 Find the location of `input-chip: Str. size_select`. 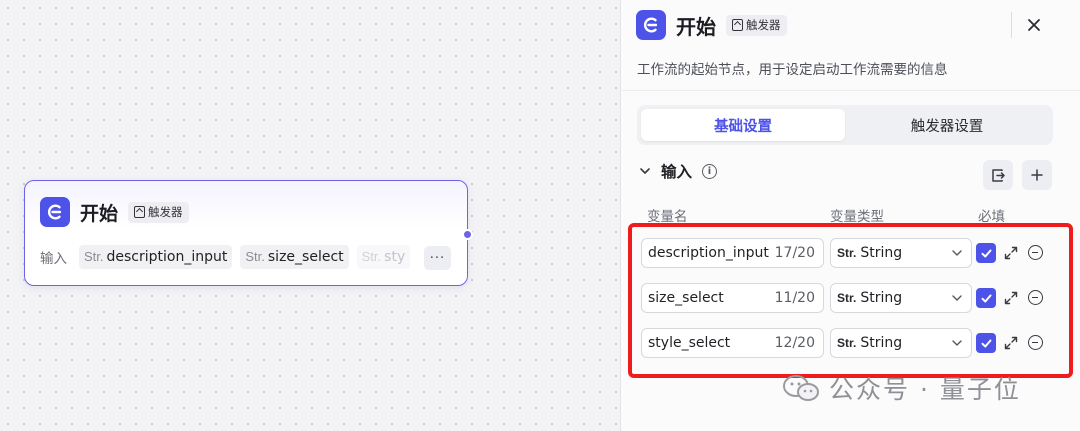

input-chip: Str. size_select is located at coordinates (294, 257).